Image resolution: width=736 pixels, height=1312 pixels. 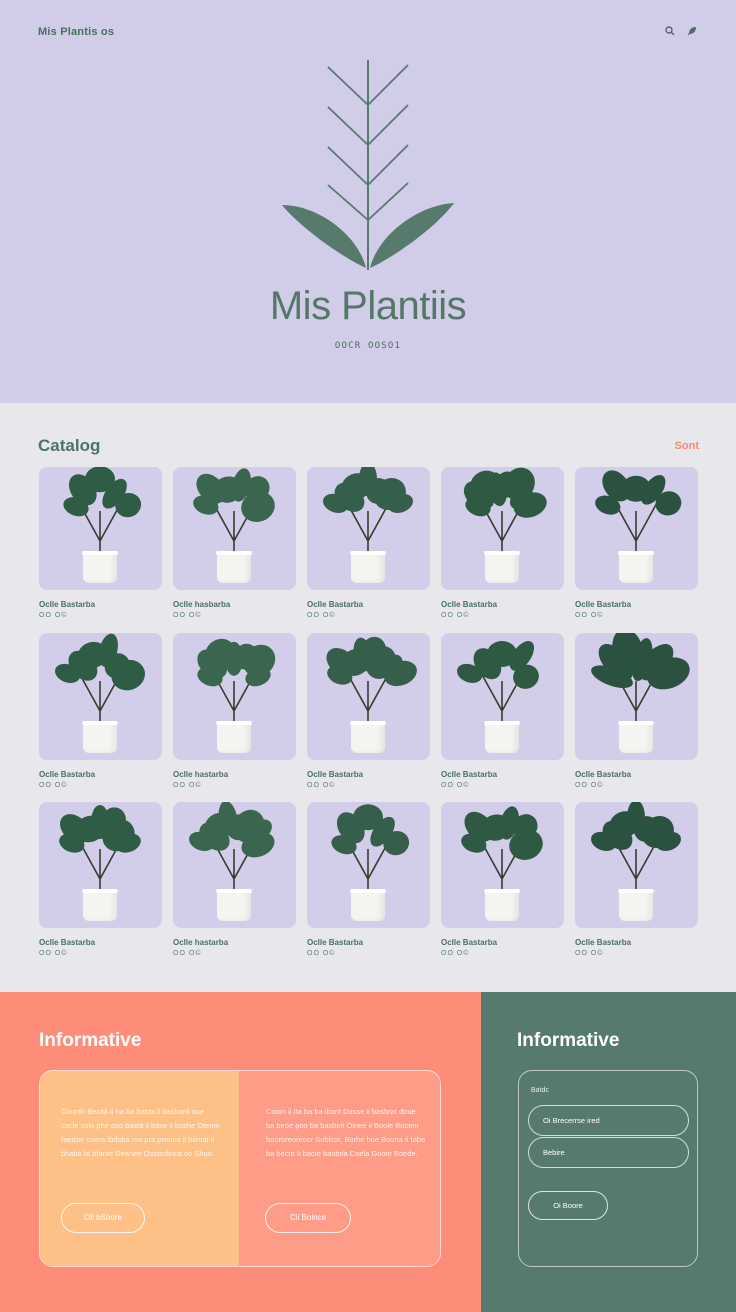 What do you see at coordinates (368, 306) in the screenshot?
I see `hero-title: Mis Plantiis` at bounding box center [368, 306].